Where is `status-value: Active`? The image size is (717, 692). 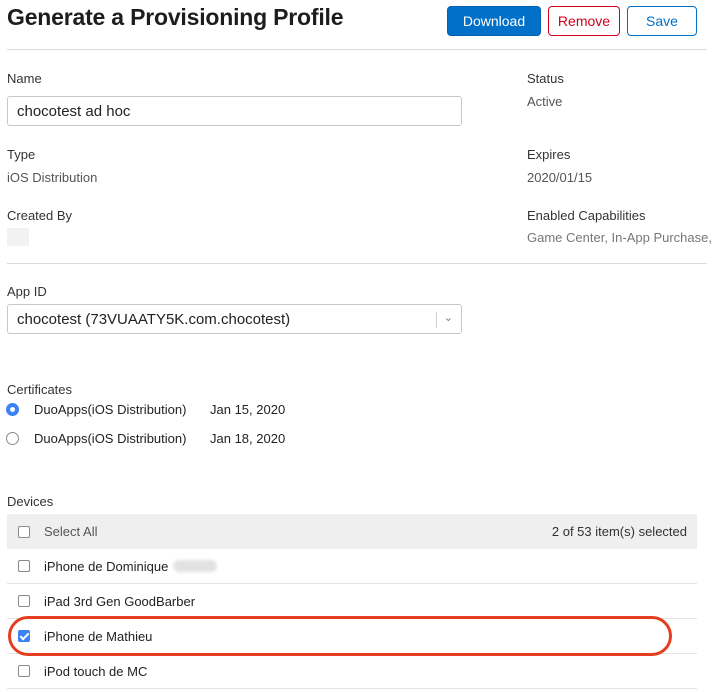
status-value: Active is located at coordinates (545, 101).